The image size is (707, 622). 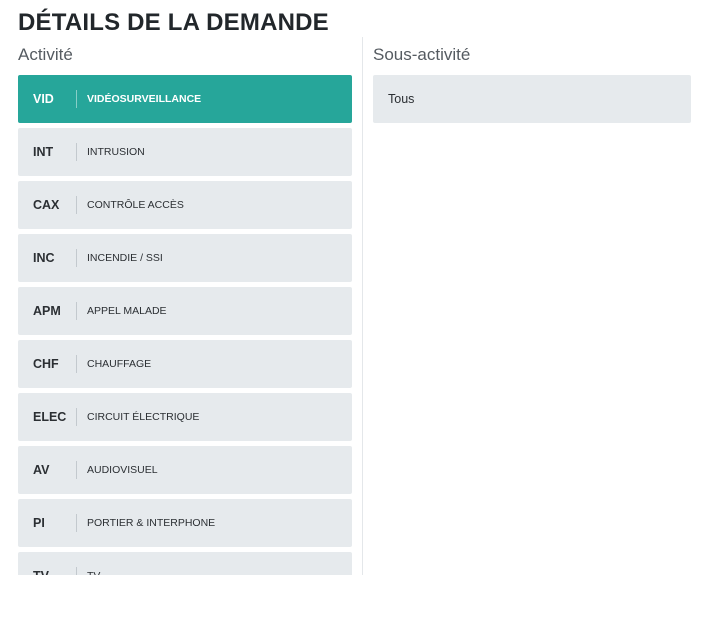 I want to click on activity-code: TV, so click(x=47, y=572).